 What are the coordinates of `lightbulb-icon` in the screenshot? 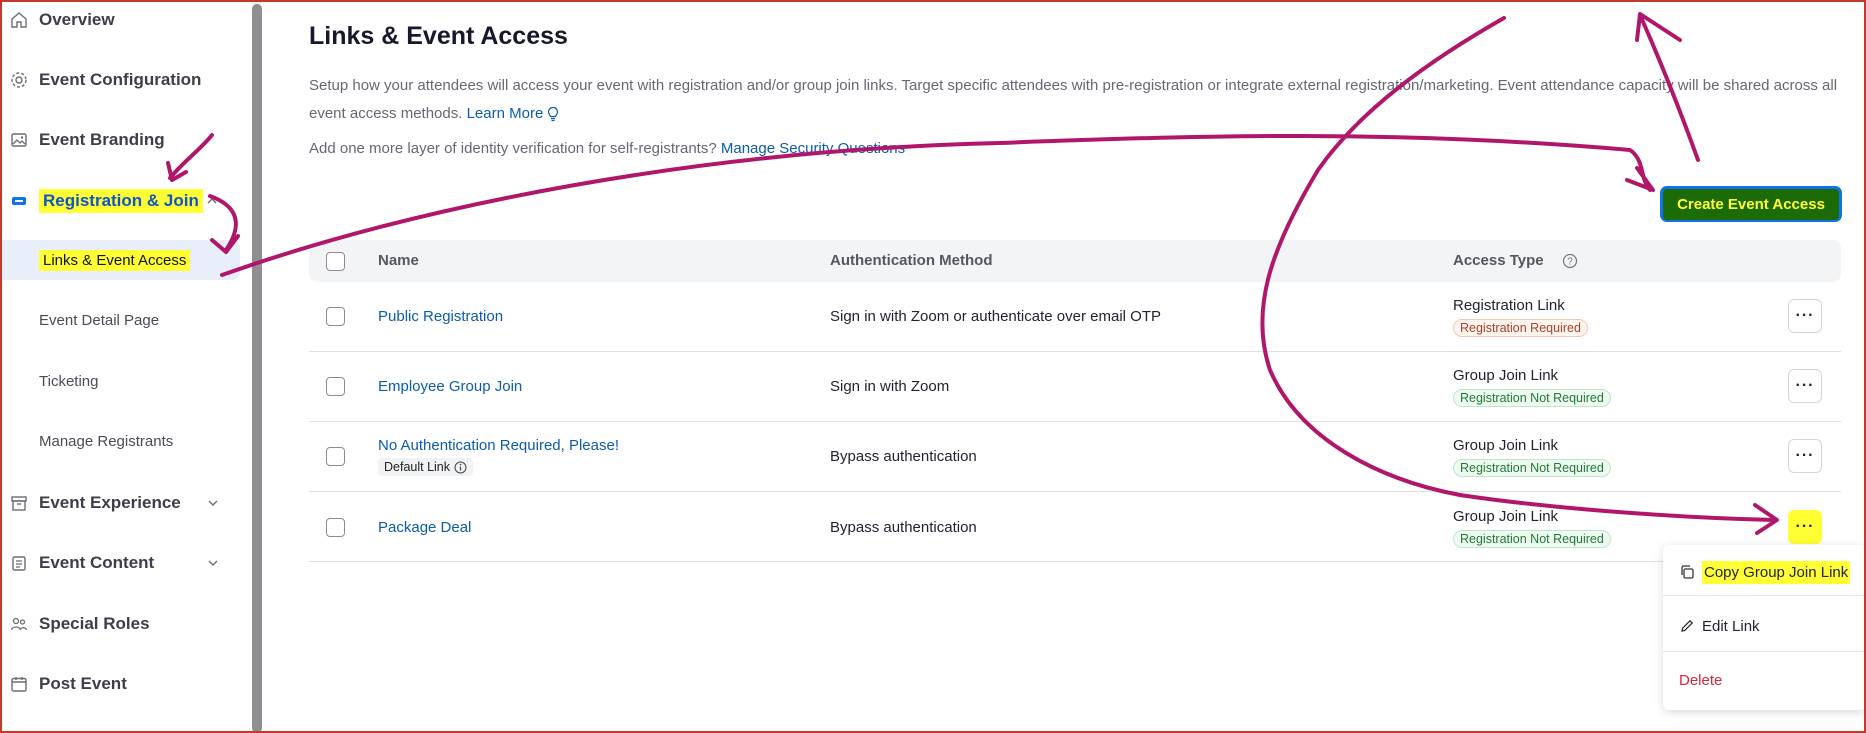 It's located at (553, 114).